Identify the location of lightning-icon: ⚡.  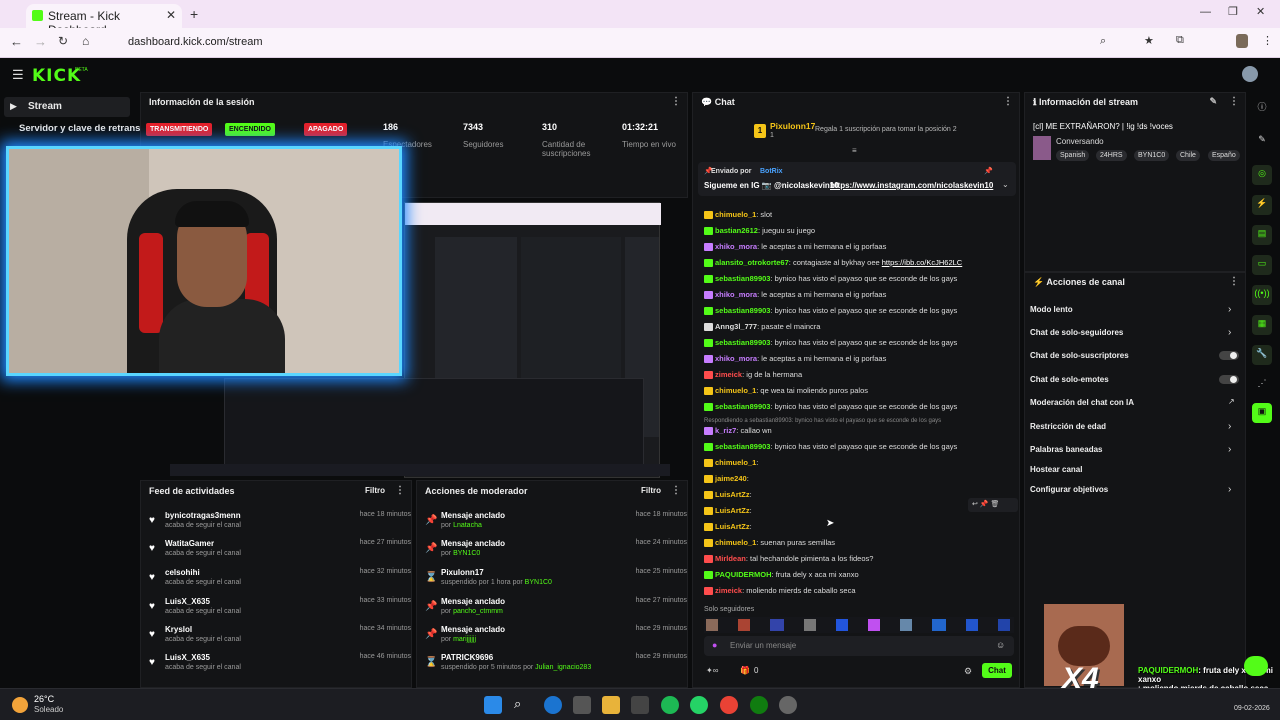
(1262, 205).